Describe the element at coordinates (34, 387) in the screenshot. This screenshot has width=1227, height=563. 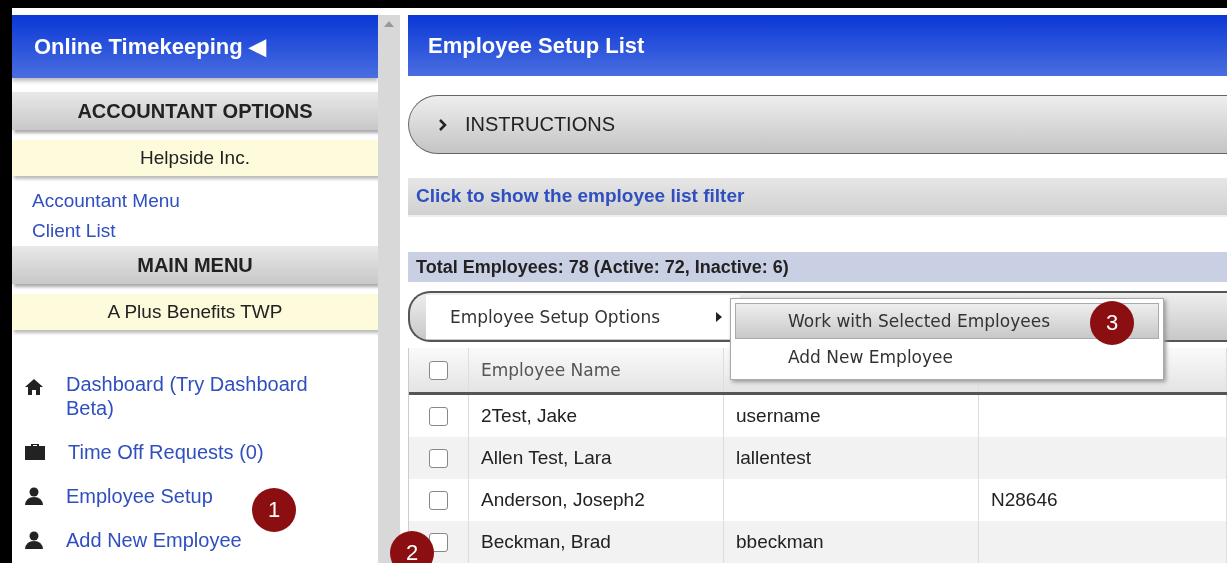
I see `house-icon` at that location.